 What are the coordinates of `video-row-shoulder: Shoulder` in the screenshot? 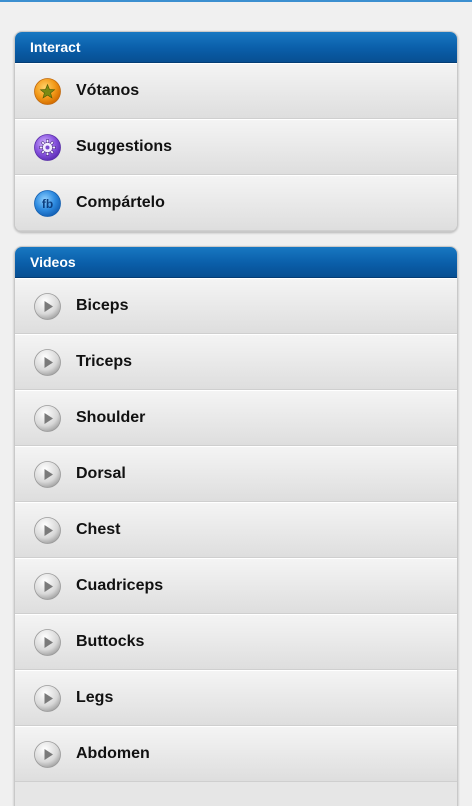 It's located at (236, 418).